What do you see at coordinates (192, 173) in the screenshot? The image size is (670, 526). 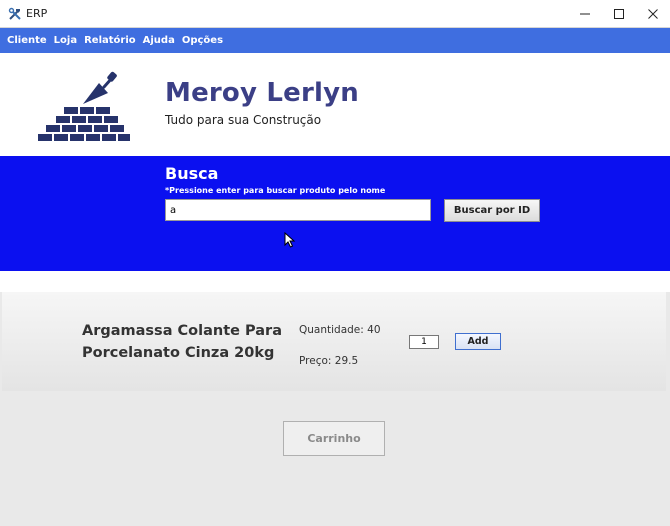 I see `search-title: Busca` at bounding box center [192, 173].